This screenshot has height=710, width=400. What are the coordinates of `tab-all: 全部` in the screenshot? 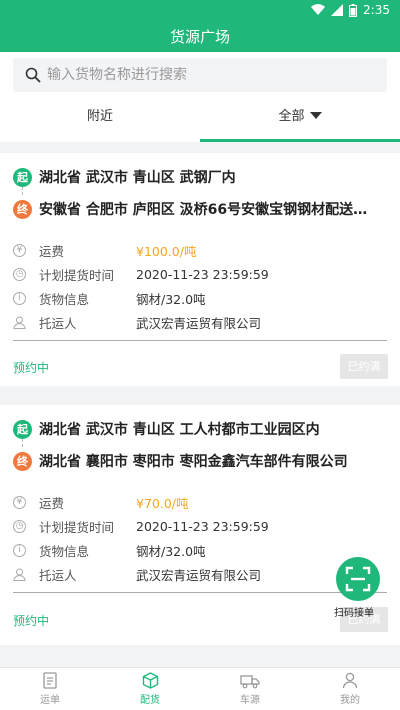 It's located at (300, 120).